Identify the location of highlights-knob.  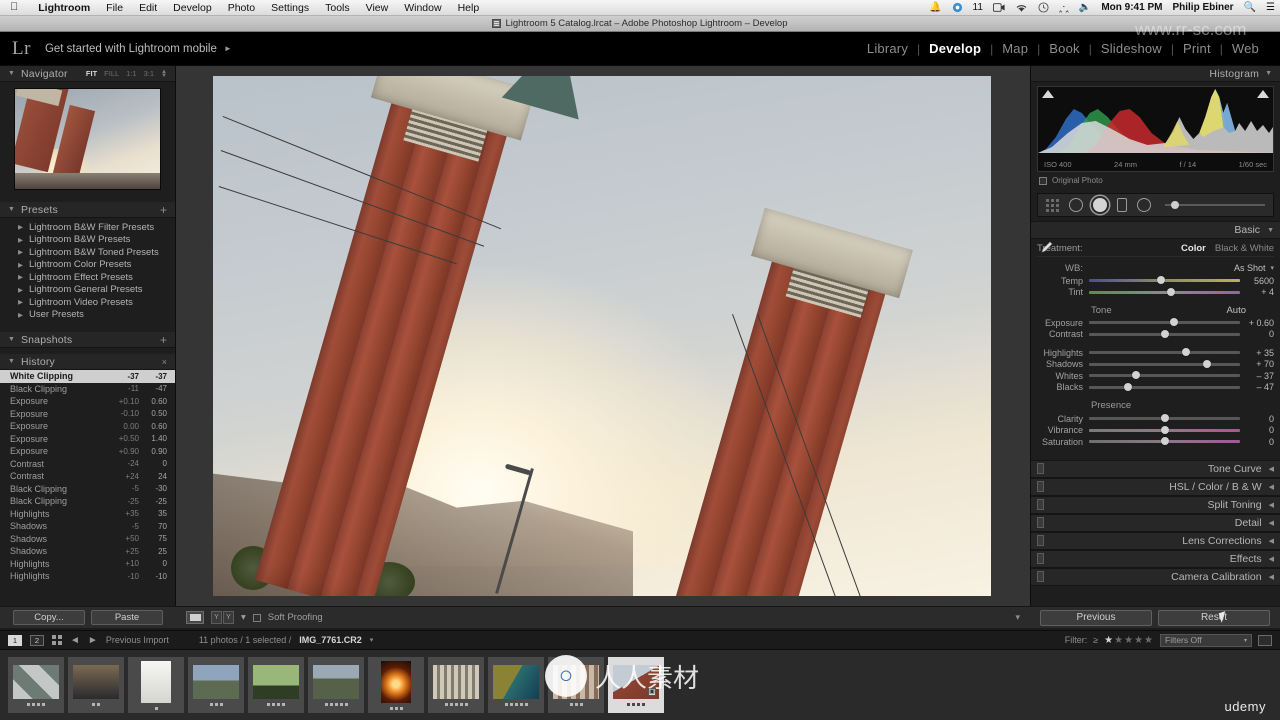
(1185, 352).